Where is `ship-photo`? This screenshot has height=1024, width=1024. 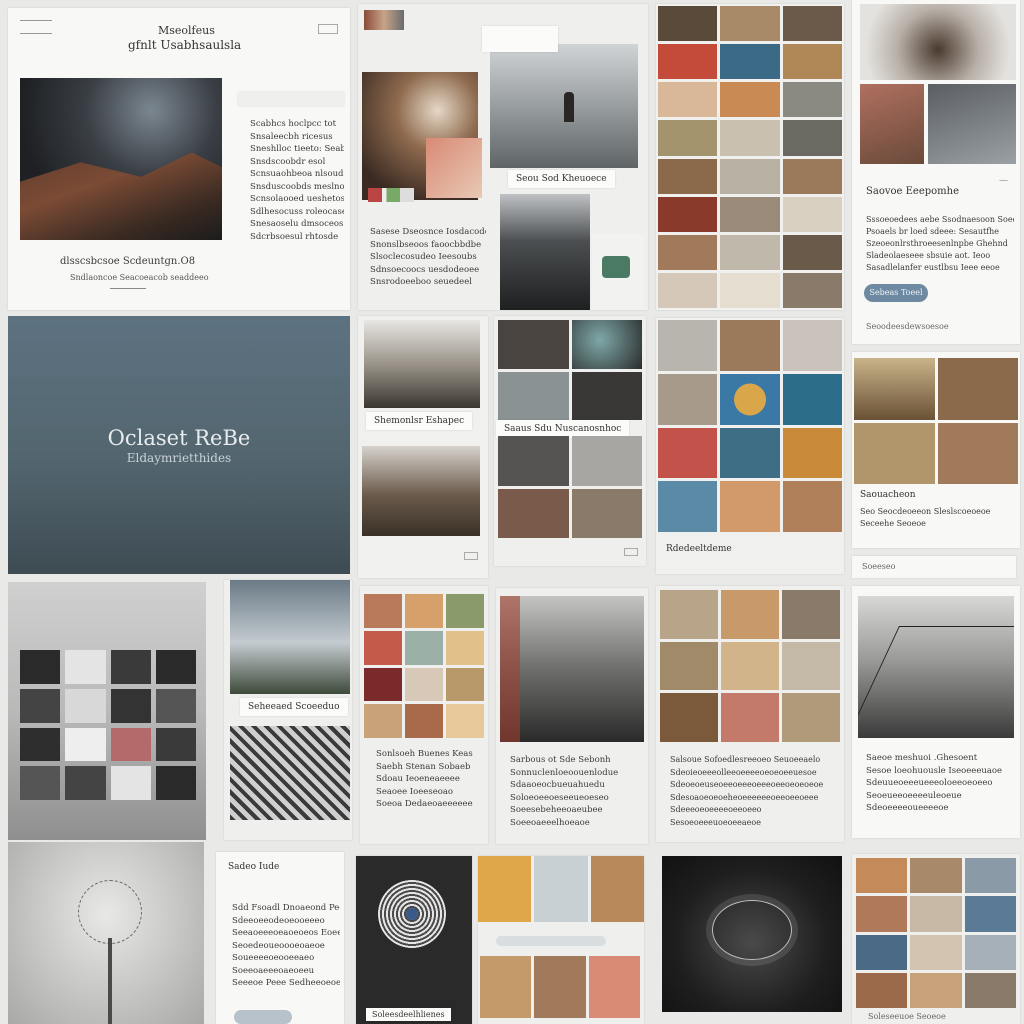 ship-photo is located at coordinates (422, 364).